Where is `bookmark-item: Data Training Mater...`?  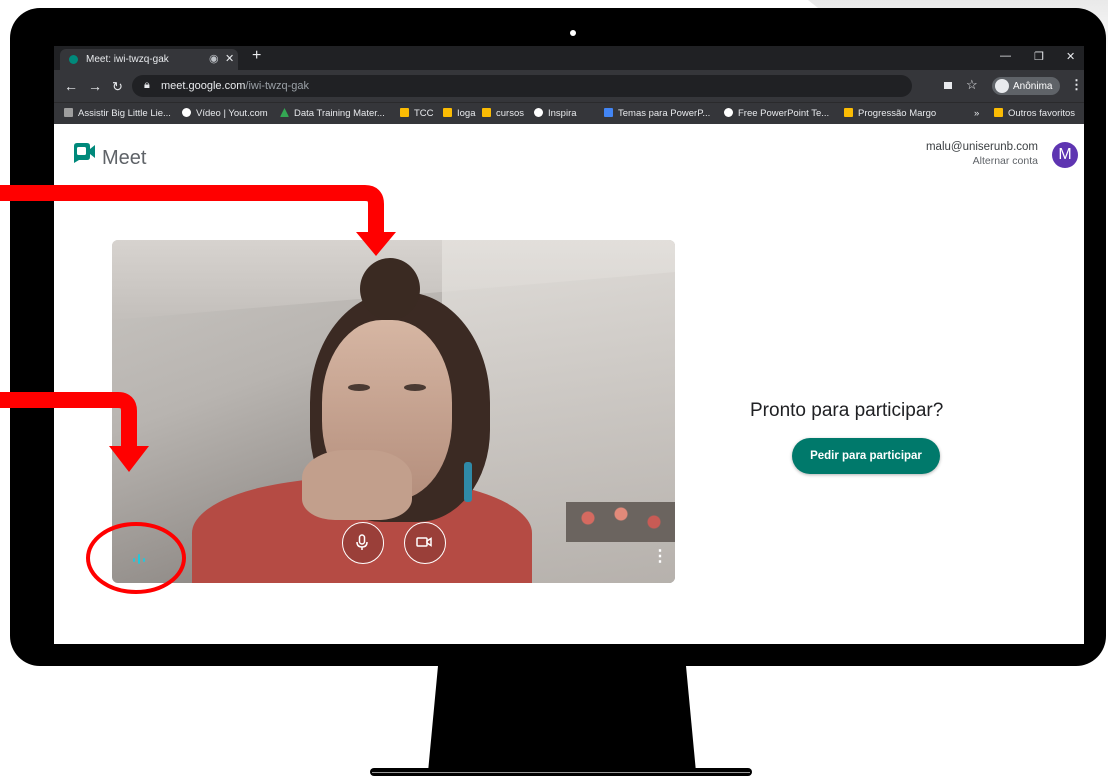 bookmark-item: Data Training Mater... is located at coordinates (332, 113).